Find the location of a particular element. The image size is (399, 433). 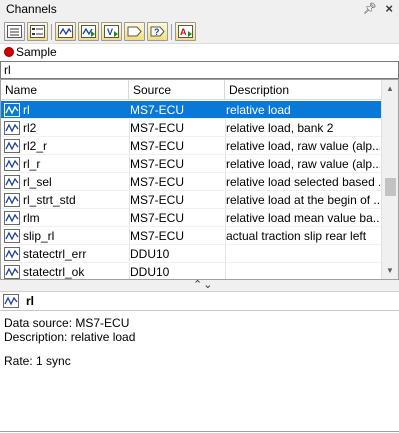

cell-name: rl2_r is located at coordinates (35, 146).